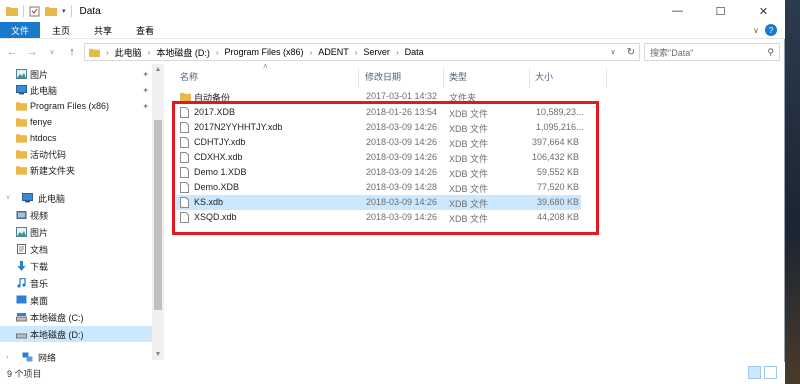 This screenshot has height=384, width=800. What do you see at coordinates (21, 215) in the screenshot?
I see `video-icon` at bounding box center [21, 215].